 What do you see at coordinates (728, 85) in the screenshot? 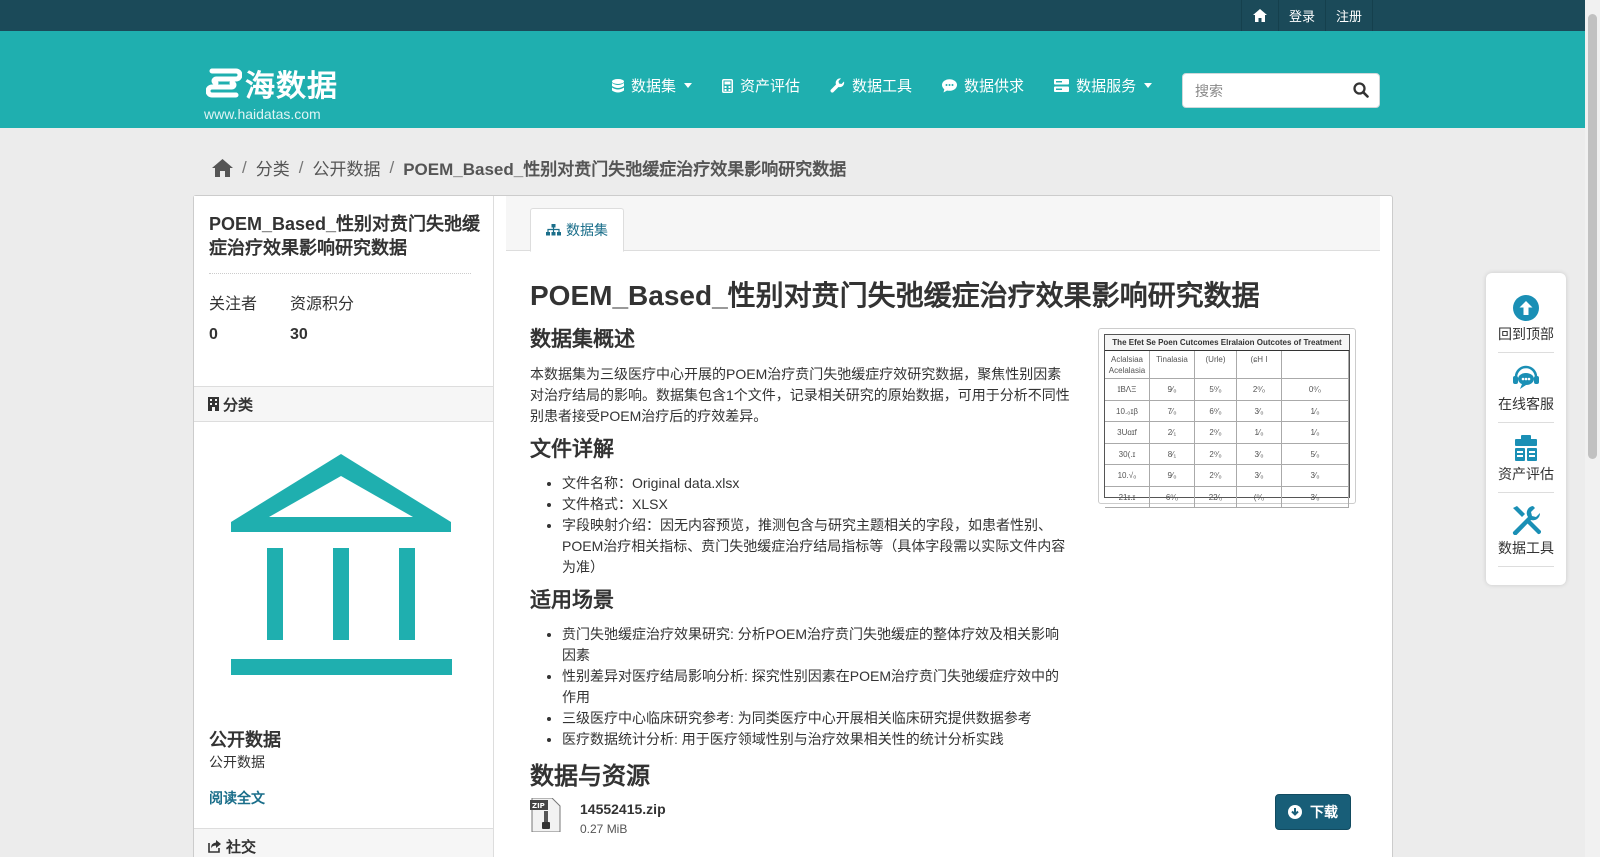
I see `calculator-icon` at bounding box center [728, 85].